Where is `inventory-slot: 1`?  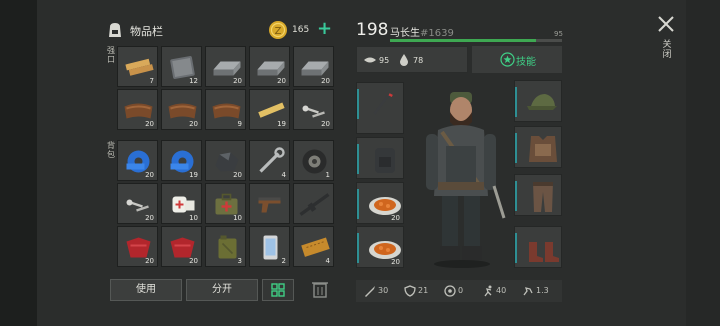
inventory-slot: 1 is located at coordinates (313, 160).